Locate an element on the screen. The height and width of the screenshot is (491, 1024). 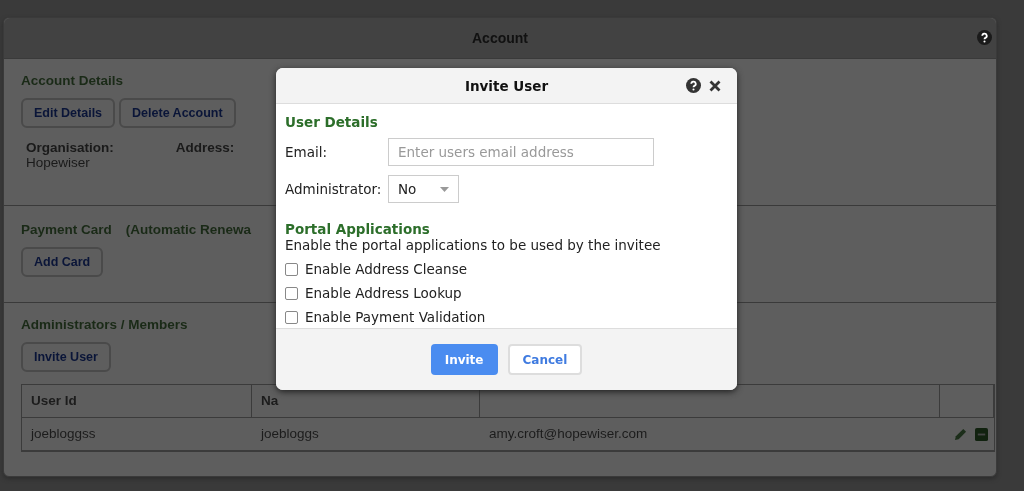
field-label: Organisation: is located at coordinates (70, 147).